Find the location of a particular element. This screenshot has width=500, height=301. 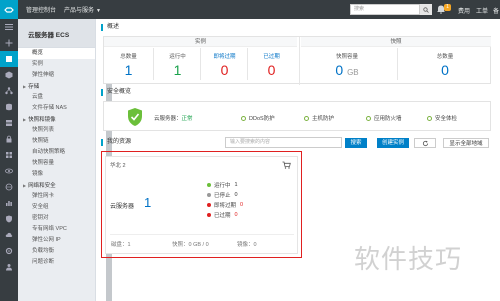

network-icon is located at coordinates (9, 91).